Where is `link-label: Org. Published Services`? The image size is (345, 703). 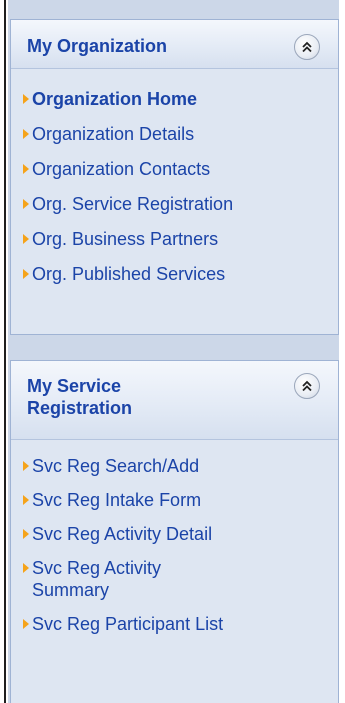
link-label: Org. Published Services is located at coordinates (128, 274).